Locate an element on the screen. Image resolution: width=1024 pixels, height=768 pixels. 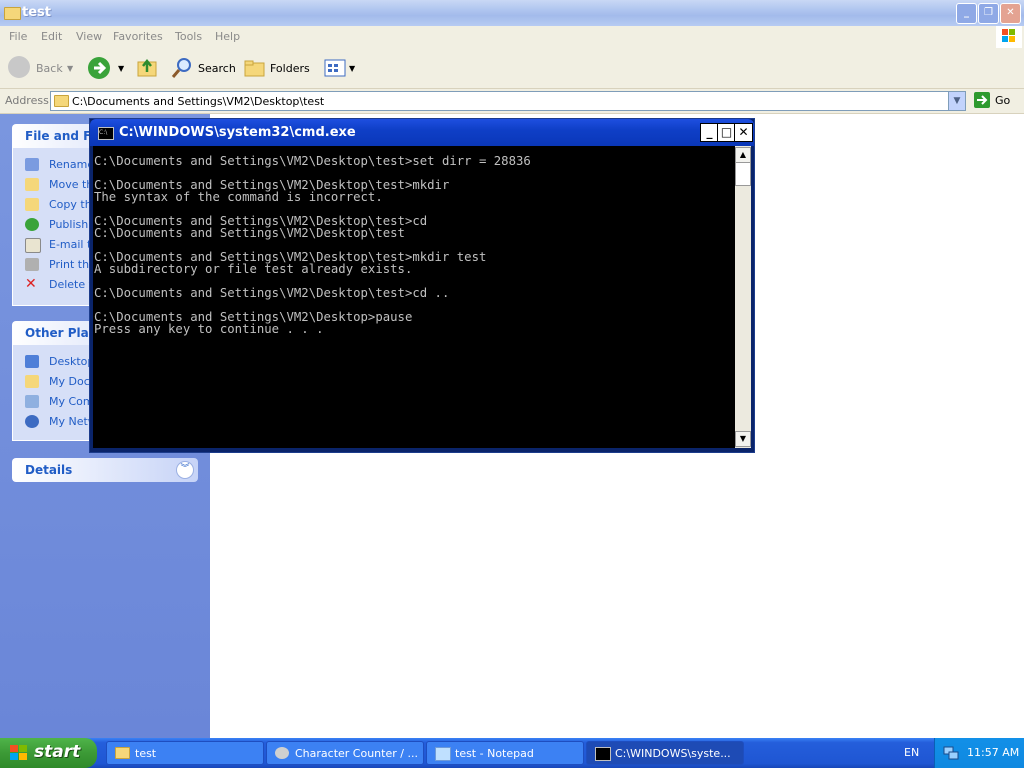
views-icon is located at coordinates (335, 68).